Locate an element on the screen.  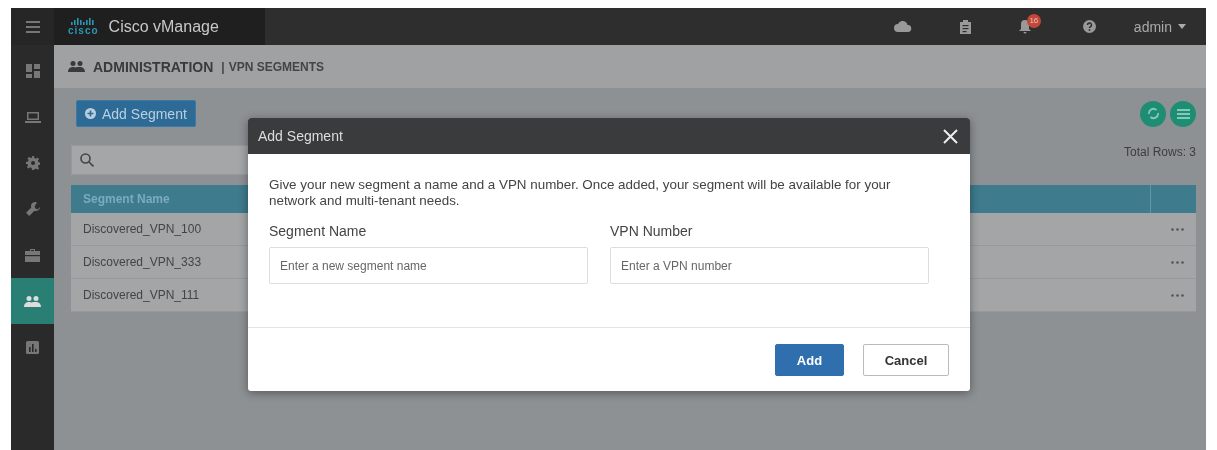
monitor-icon is located at coordinates (32, 117).